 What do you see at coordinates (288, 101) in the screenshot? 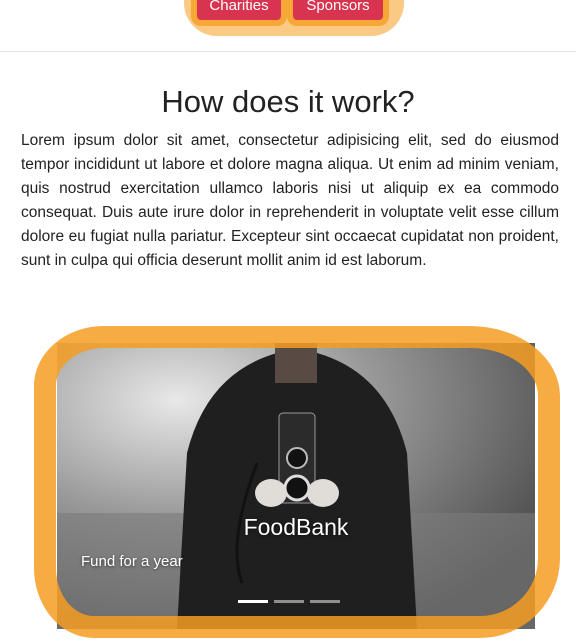
I see `page-heading: How does it work?` at bounding box center [288, 101].